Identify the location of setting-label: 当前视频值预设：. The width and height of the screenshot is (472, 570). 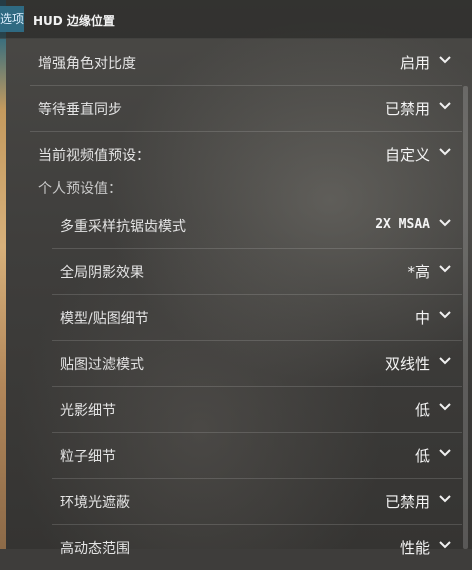
(94, 156).